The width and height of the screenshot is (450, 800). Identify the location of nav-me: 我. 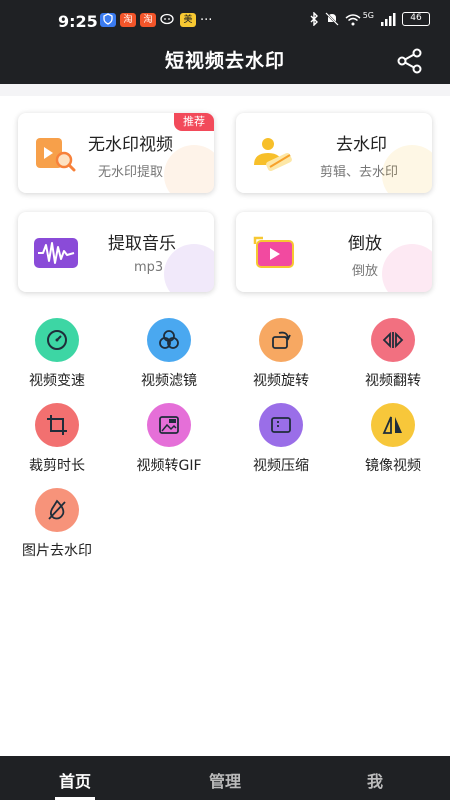
(375, 780).